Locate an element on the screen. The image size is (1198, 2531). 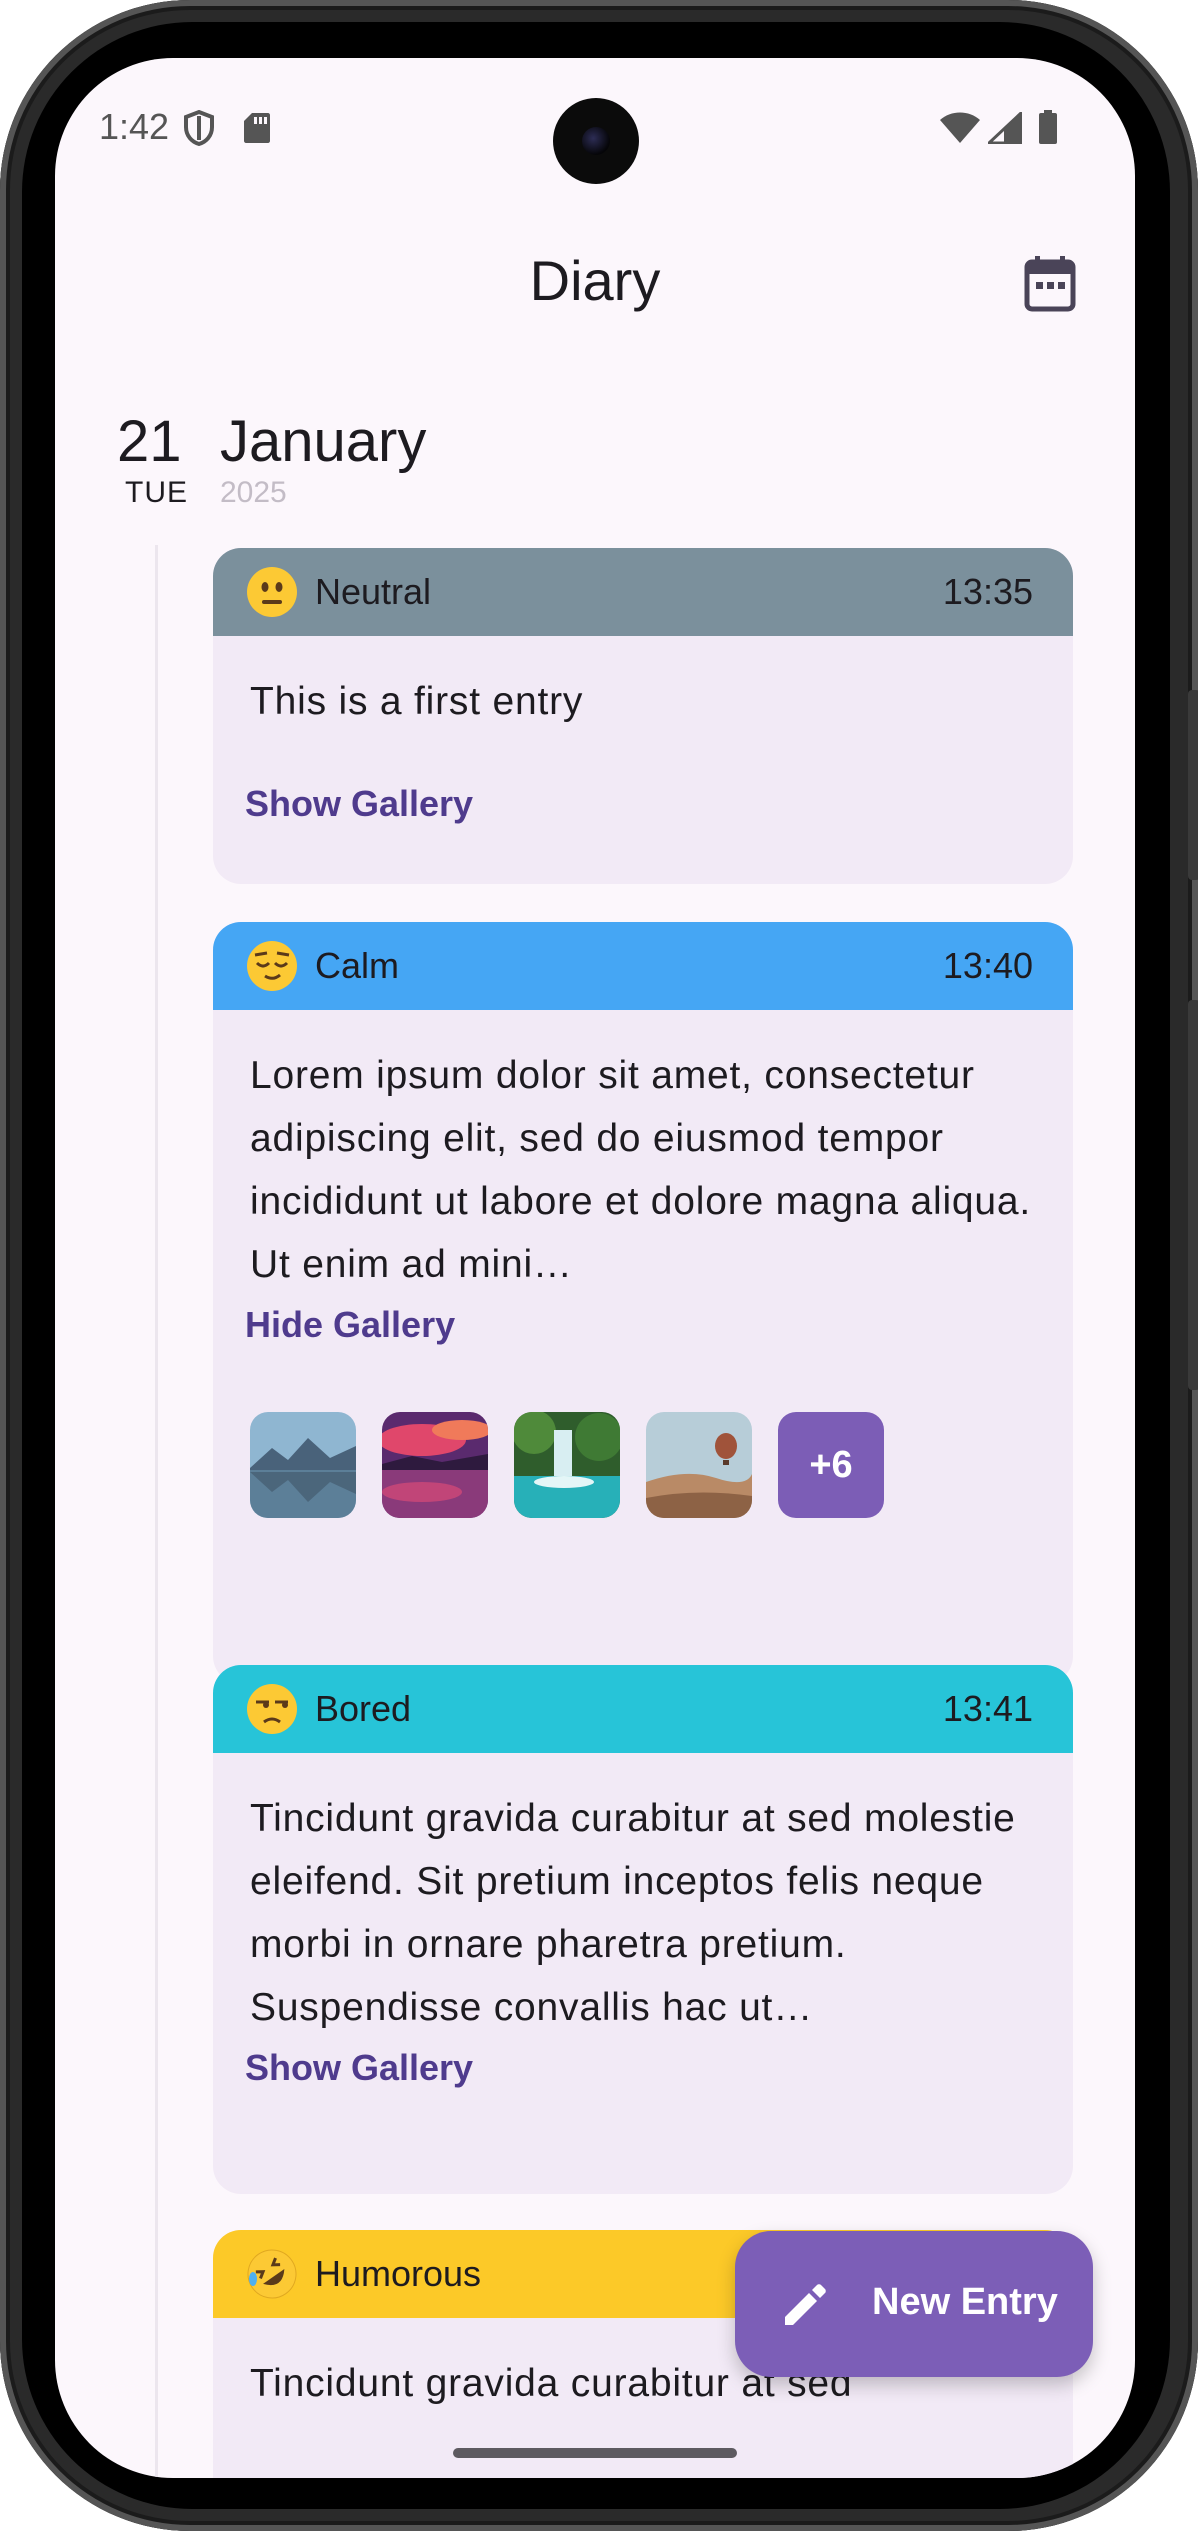
unamused-face-icon is located at coordinates (272, 1709).